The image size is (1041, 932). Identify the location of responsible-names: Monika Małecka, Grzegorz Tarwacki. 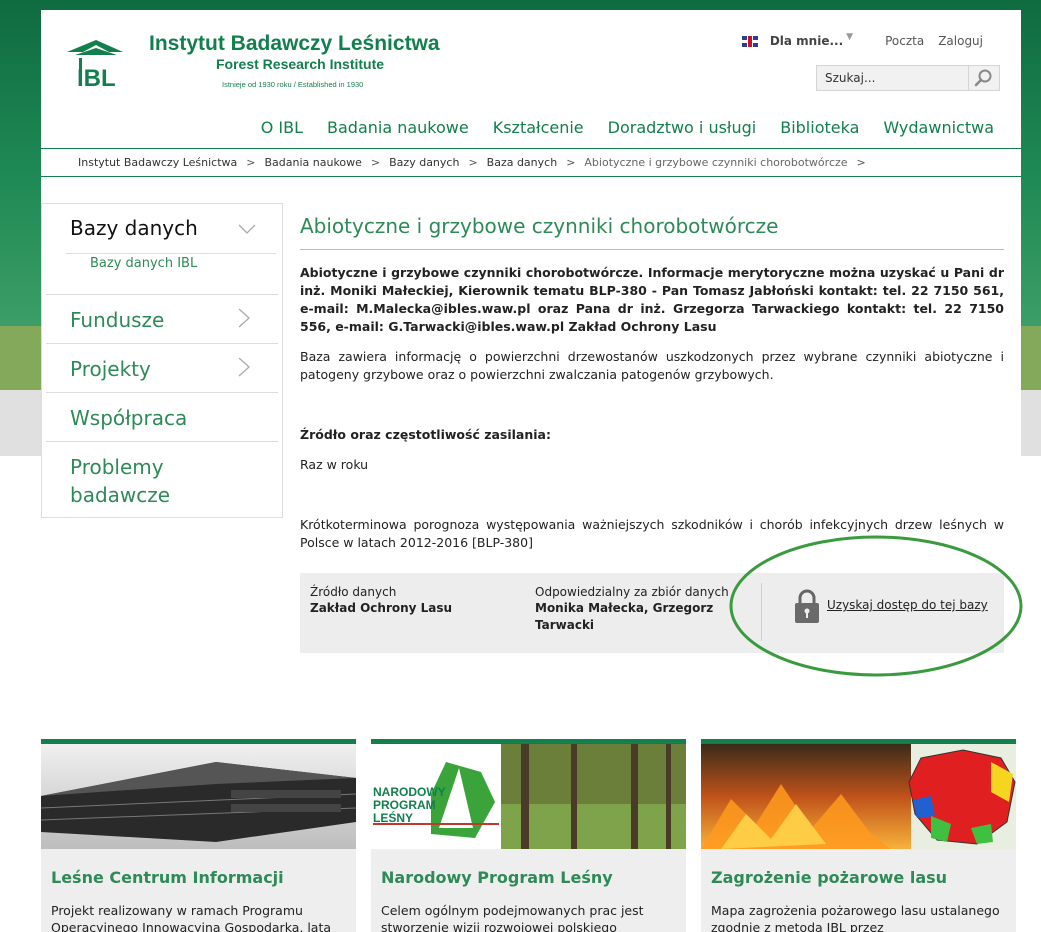
(624, 616).